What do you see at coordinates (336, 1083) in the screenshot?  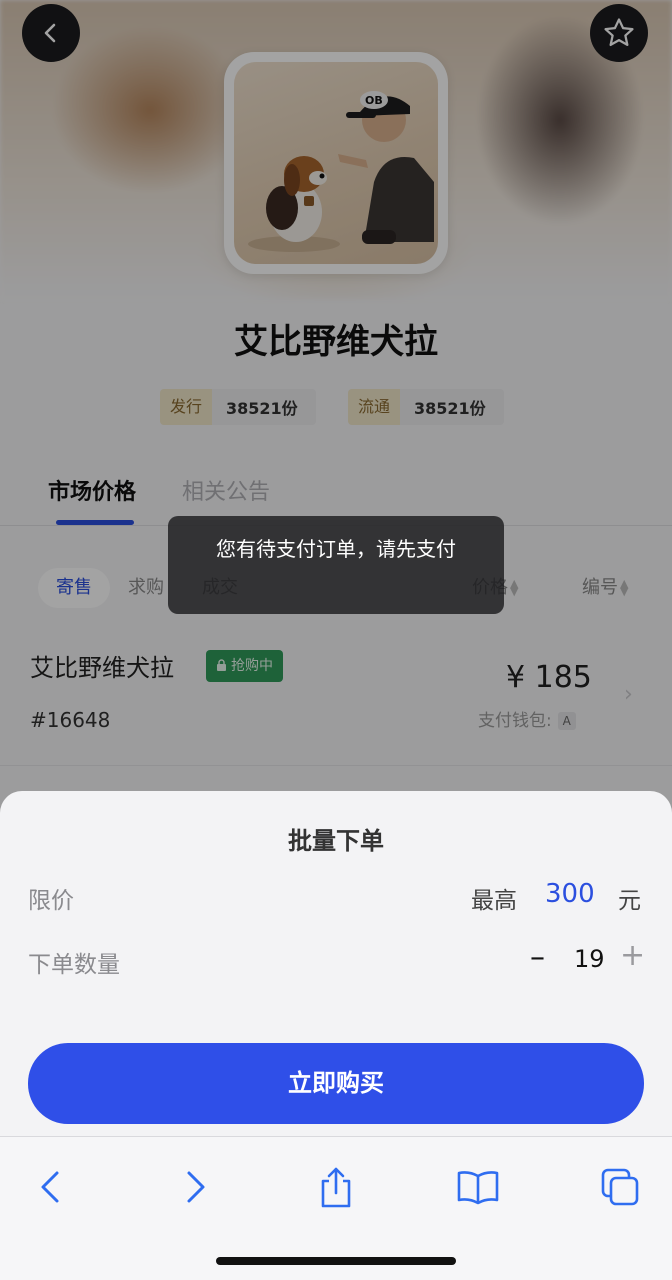 I see `buy-now-button: 立即购买` at bounding box center [336, 1083].